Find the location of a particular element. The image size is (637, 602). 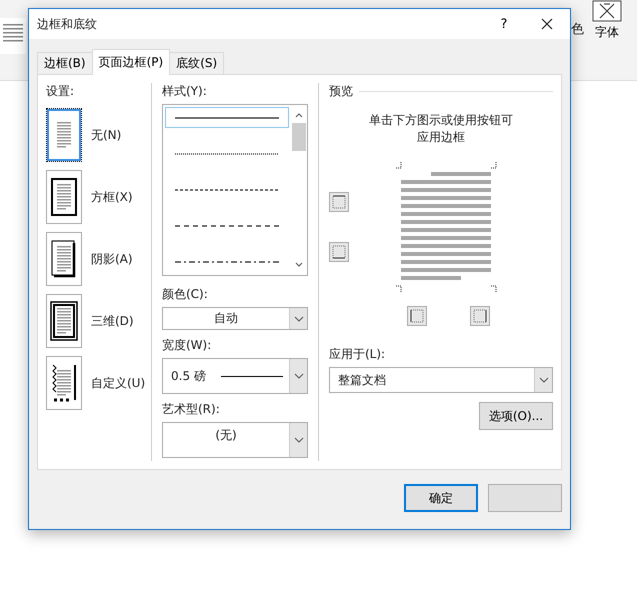

scroll-thumb is located at coordinates (299, 137).